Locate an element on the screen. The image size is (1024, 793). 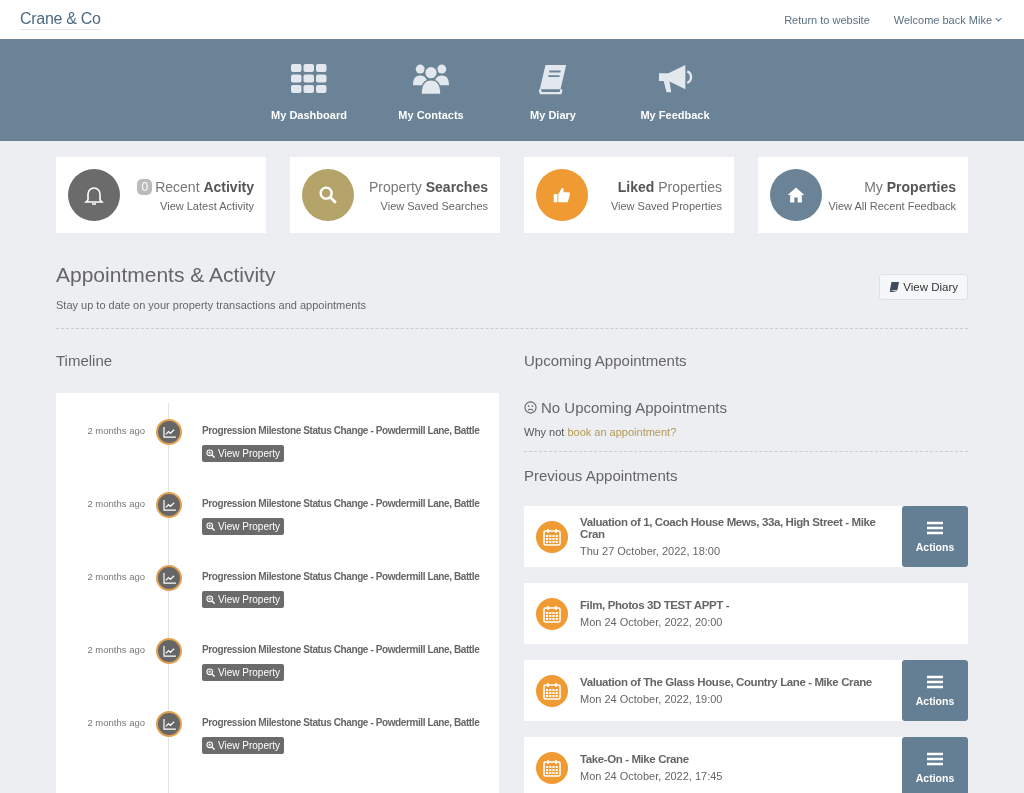
megaphone-icon is located at coordinates (675, 79).